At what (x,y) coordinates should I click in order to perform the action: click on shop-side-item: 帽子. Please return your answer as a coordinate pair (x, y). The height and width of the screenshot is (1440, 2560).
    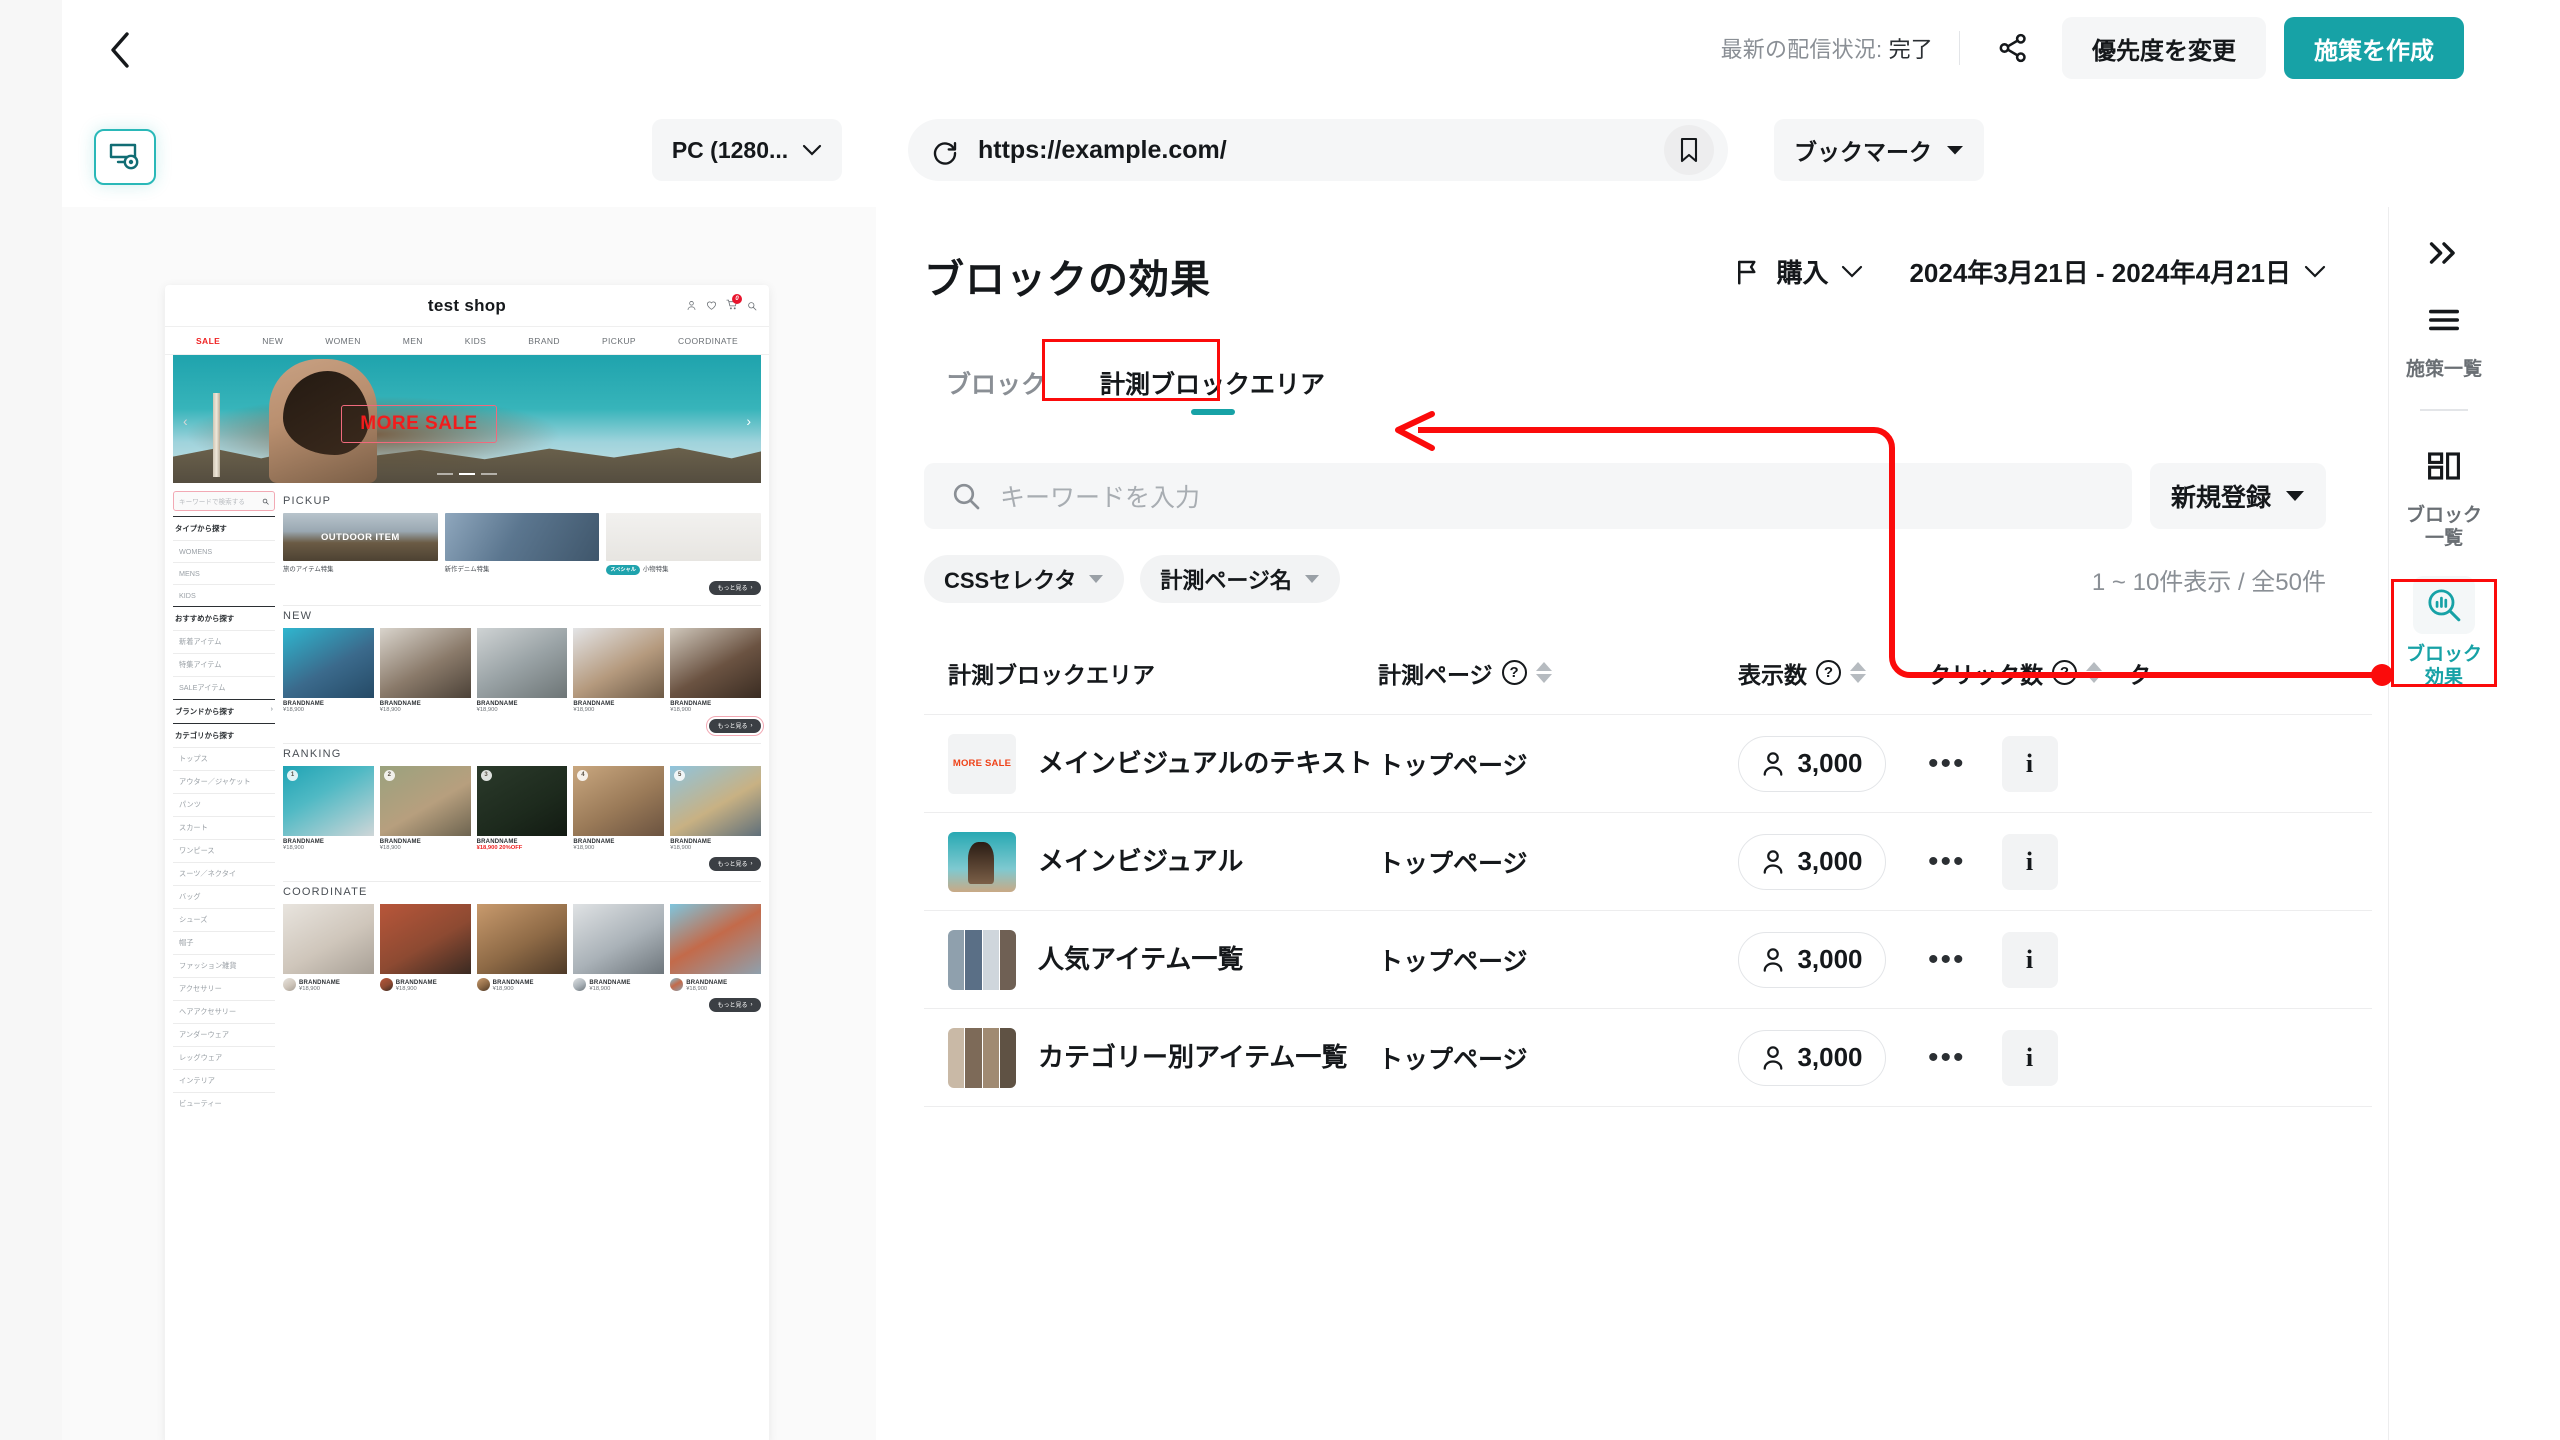
    Looking at the image, I should click on (224, 942).